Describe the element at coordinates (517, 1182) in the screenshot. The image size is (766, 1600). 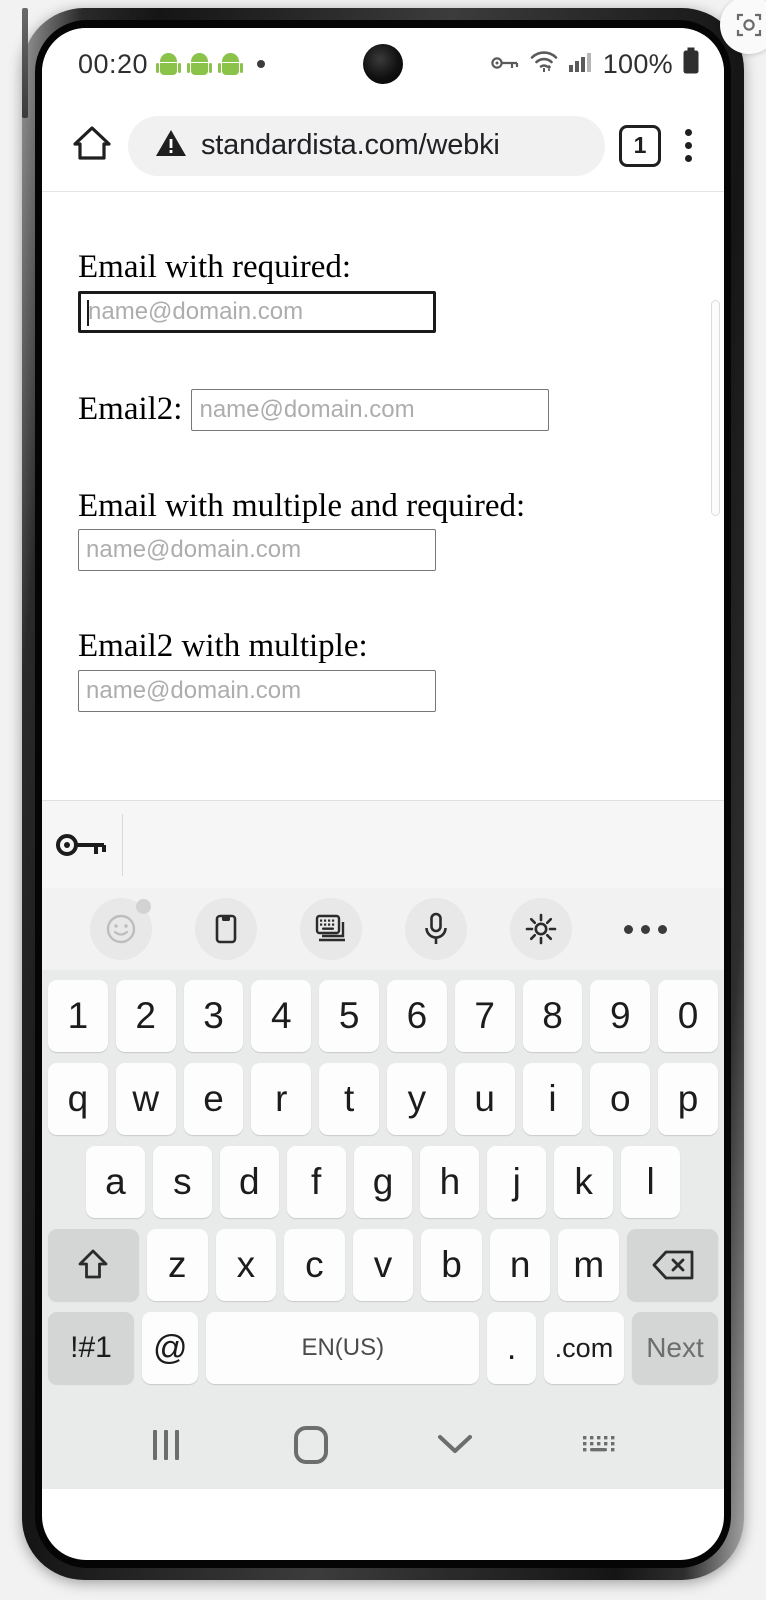
I see `key-j: j` at that location.